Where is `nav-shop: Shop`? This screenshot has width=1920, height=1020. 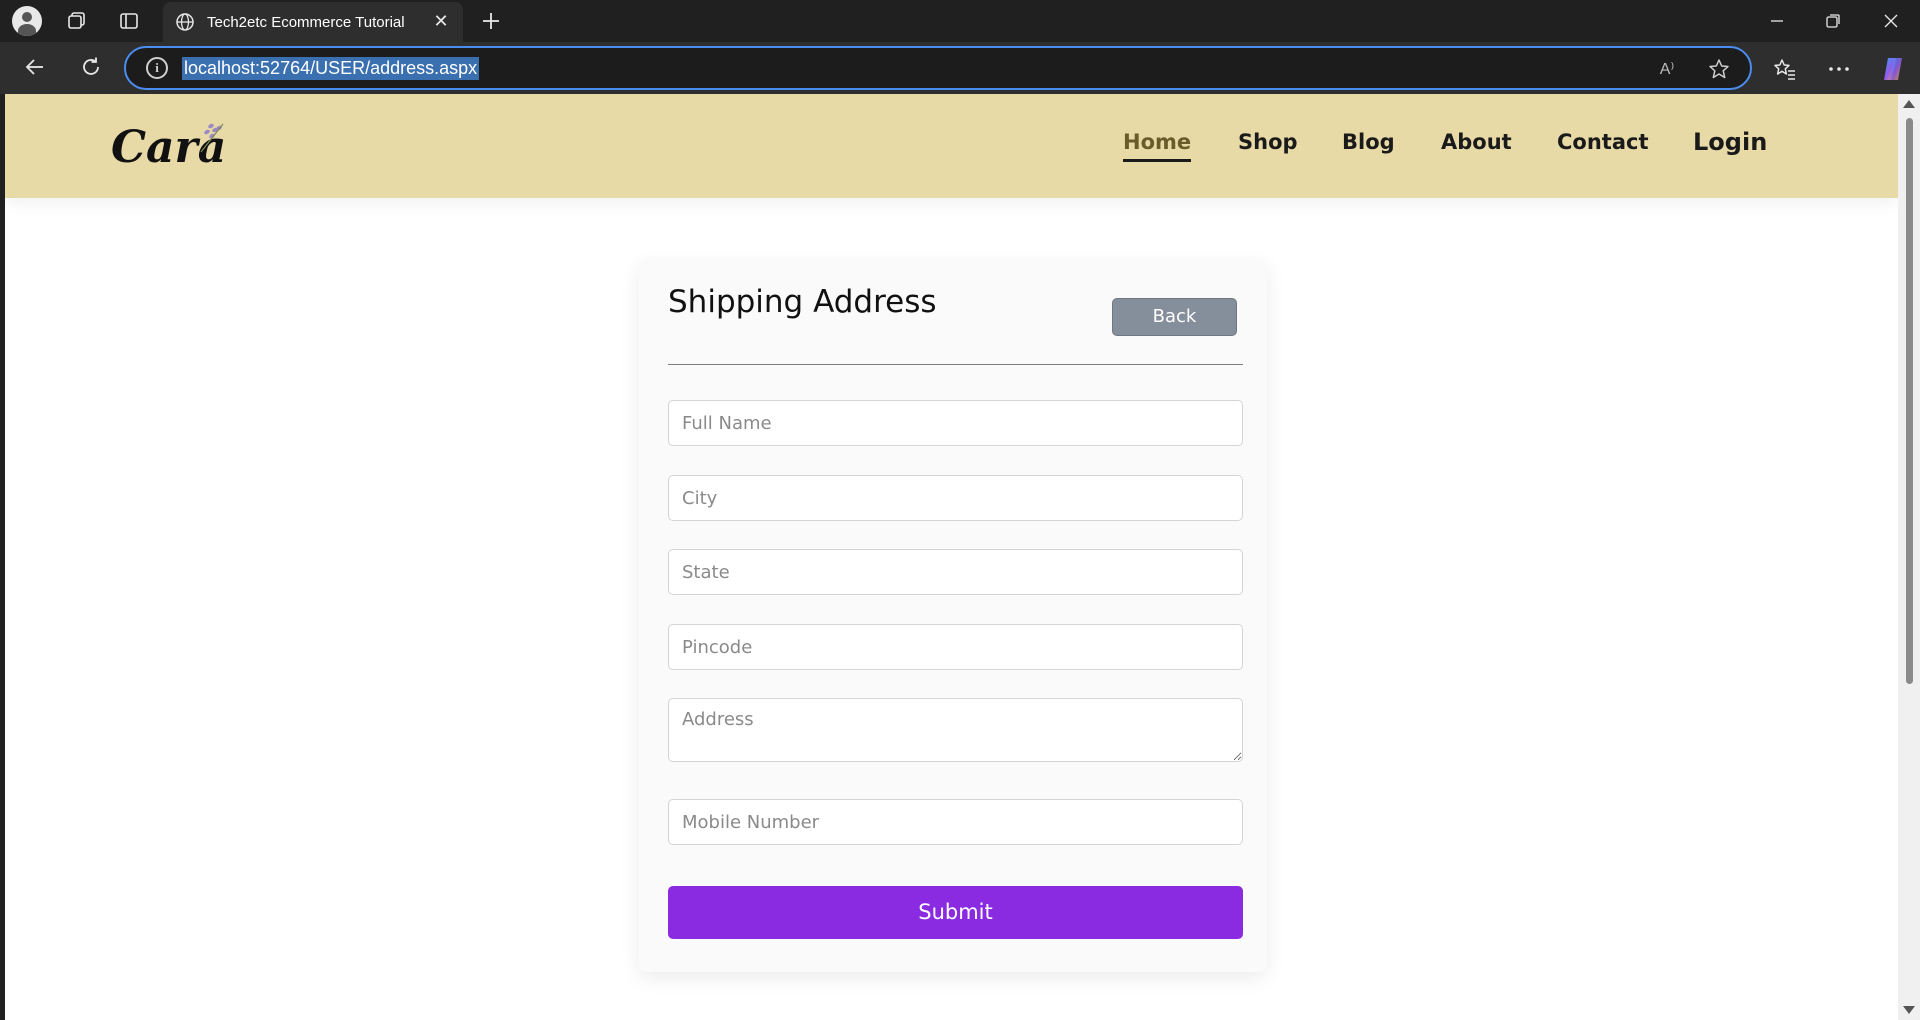 nav-shop: Shop is located at coordinates (1268, 142).